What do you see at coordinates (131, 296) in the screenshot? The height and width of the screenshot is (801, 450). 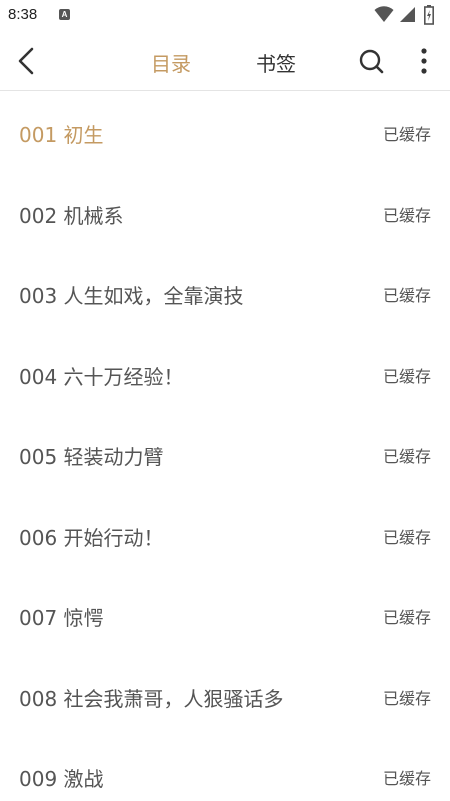 I see `chapter-title: 003 人生如戏，全靠演技` at bounding box center [131, 296].